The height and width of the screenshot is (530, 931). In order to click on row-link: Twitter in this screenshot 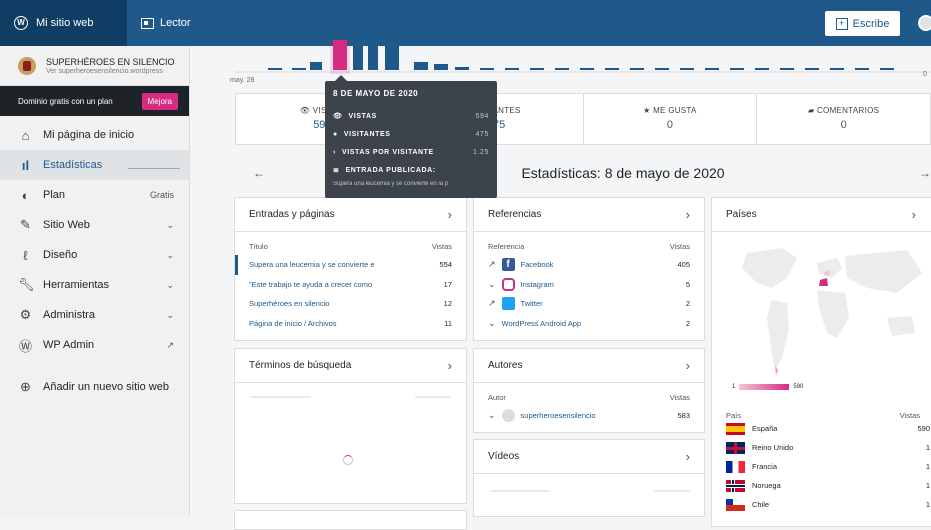, I will do `click(532, 303)`.